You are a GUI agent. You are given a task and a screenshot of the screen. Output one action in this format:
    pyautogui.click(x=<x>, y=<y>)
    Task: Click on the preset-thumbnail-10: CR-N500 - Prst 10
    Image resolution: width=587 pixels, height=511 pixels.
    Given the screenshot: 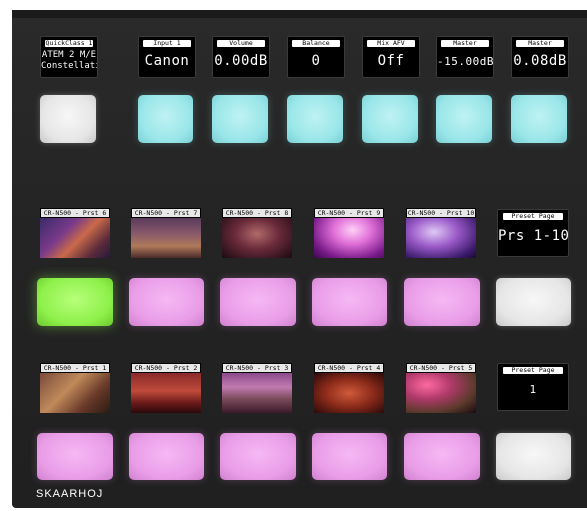 What is the action you would take?
    pyautogui.click(x=441, y=233)
    